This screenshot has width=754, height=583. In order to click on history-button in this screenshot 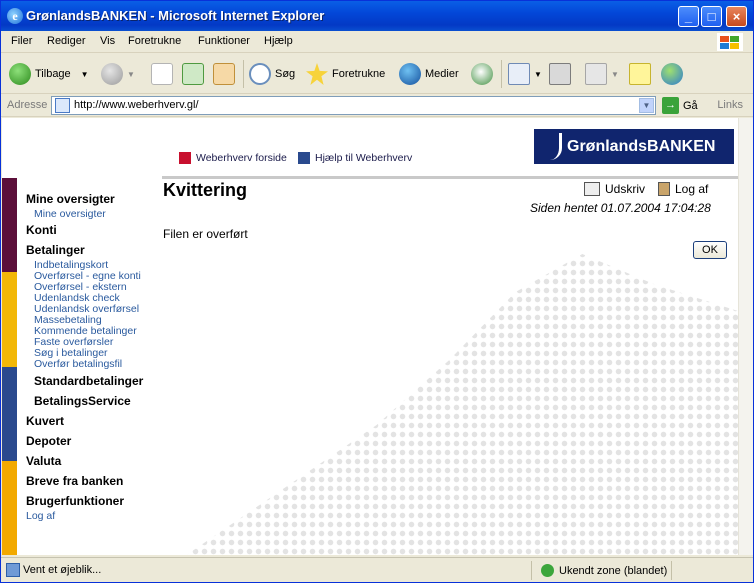, I will do `click(484, 74)`.